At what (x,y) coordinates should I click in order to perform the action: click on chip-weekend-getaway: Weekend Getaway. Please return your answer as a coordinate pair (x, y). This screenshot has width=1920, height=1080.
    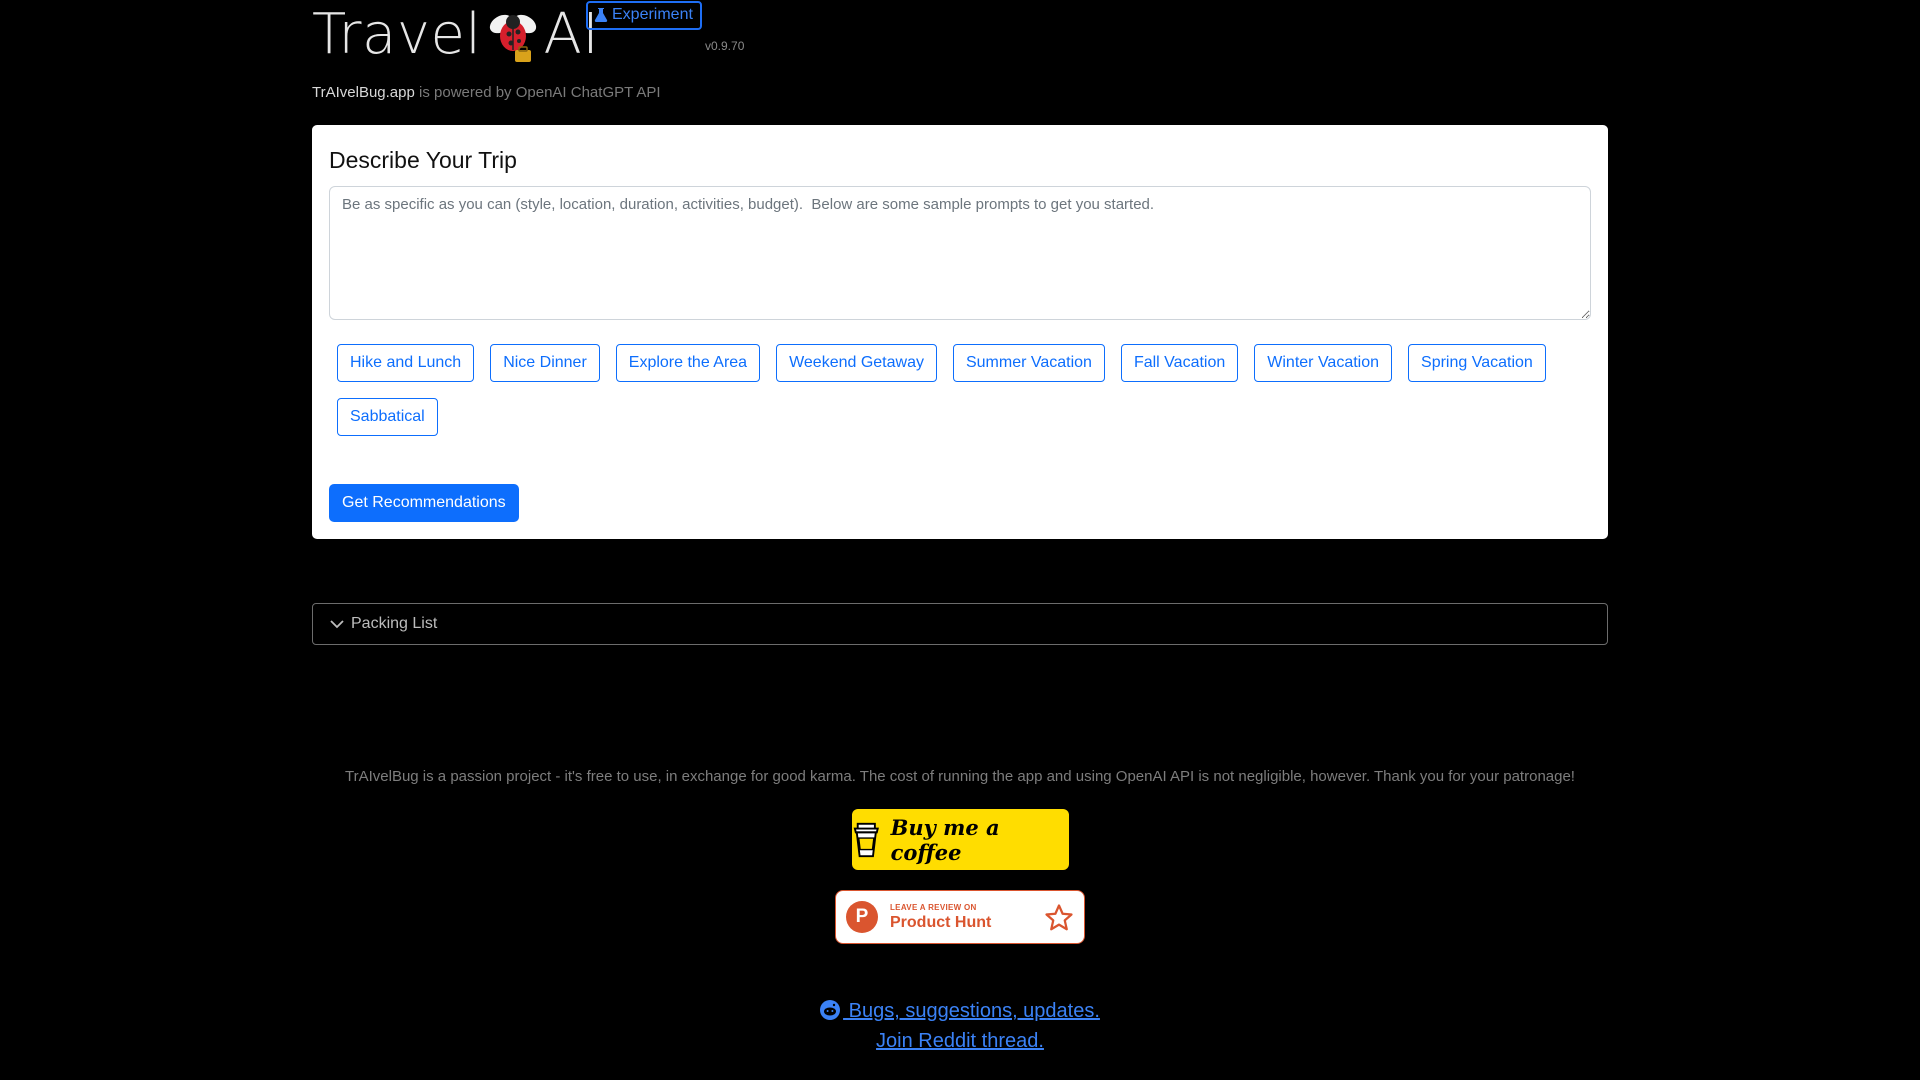
    Looking at the image, I should click on (856, 363).